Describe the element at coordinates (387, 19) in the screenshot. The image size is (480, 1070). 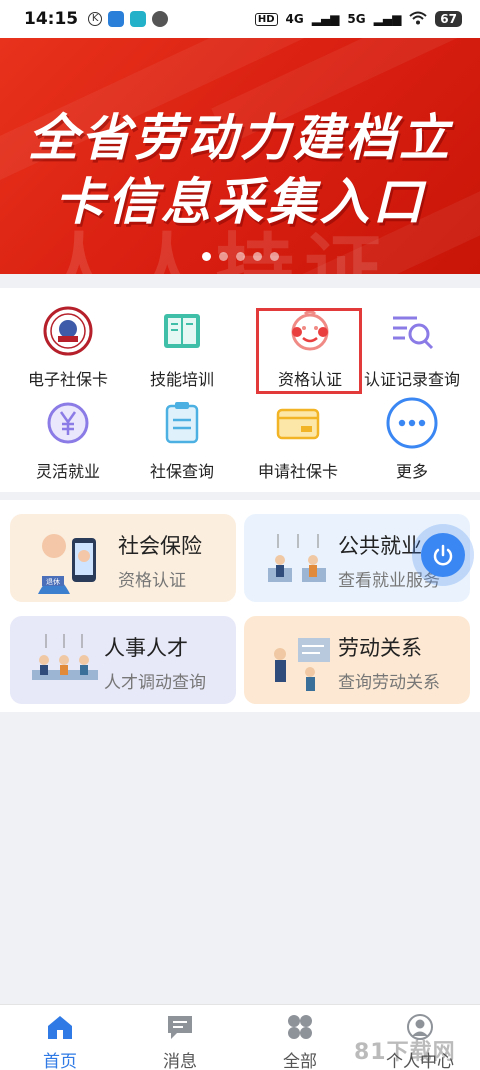
I see `signal-bars-icon-2: ▂▄▆` at that location.